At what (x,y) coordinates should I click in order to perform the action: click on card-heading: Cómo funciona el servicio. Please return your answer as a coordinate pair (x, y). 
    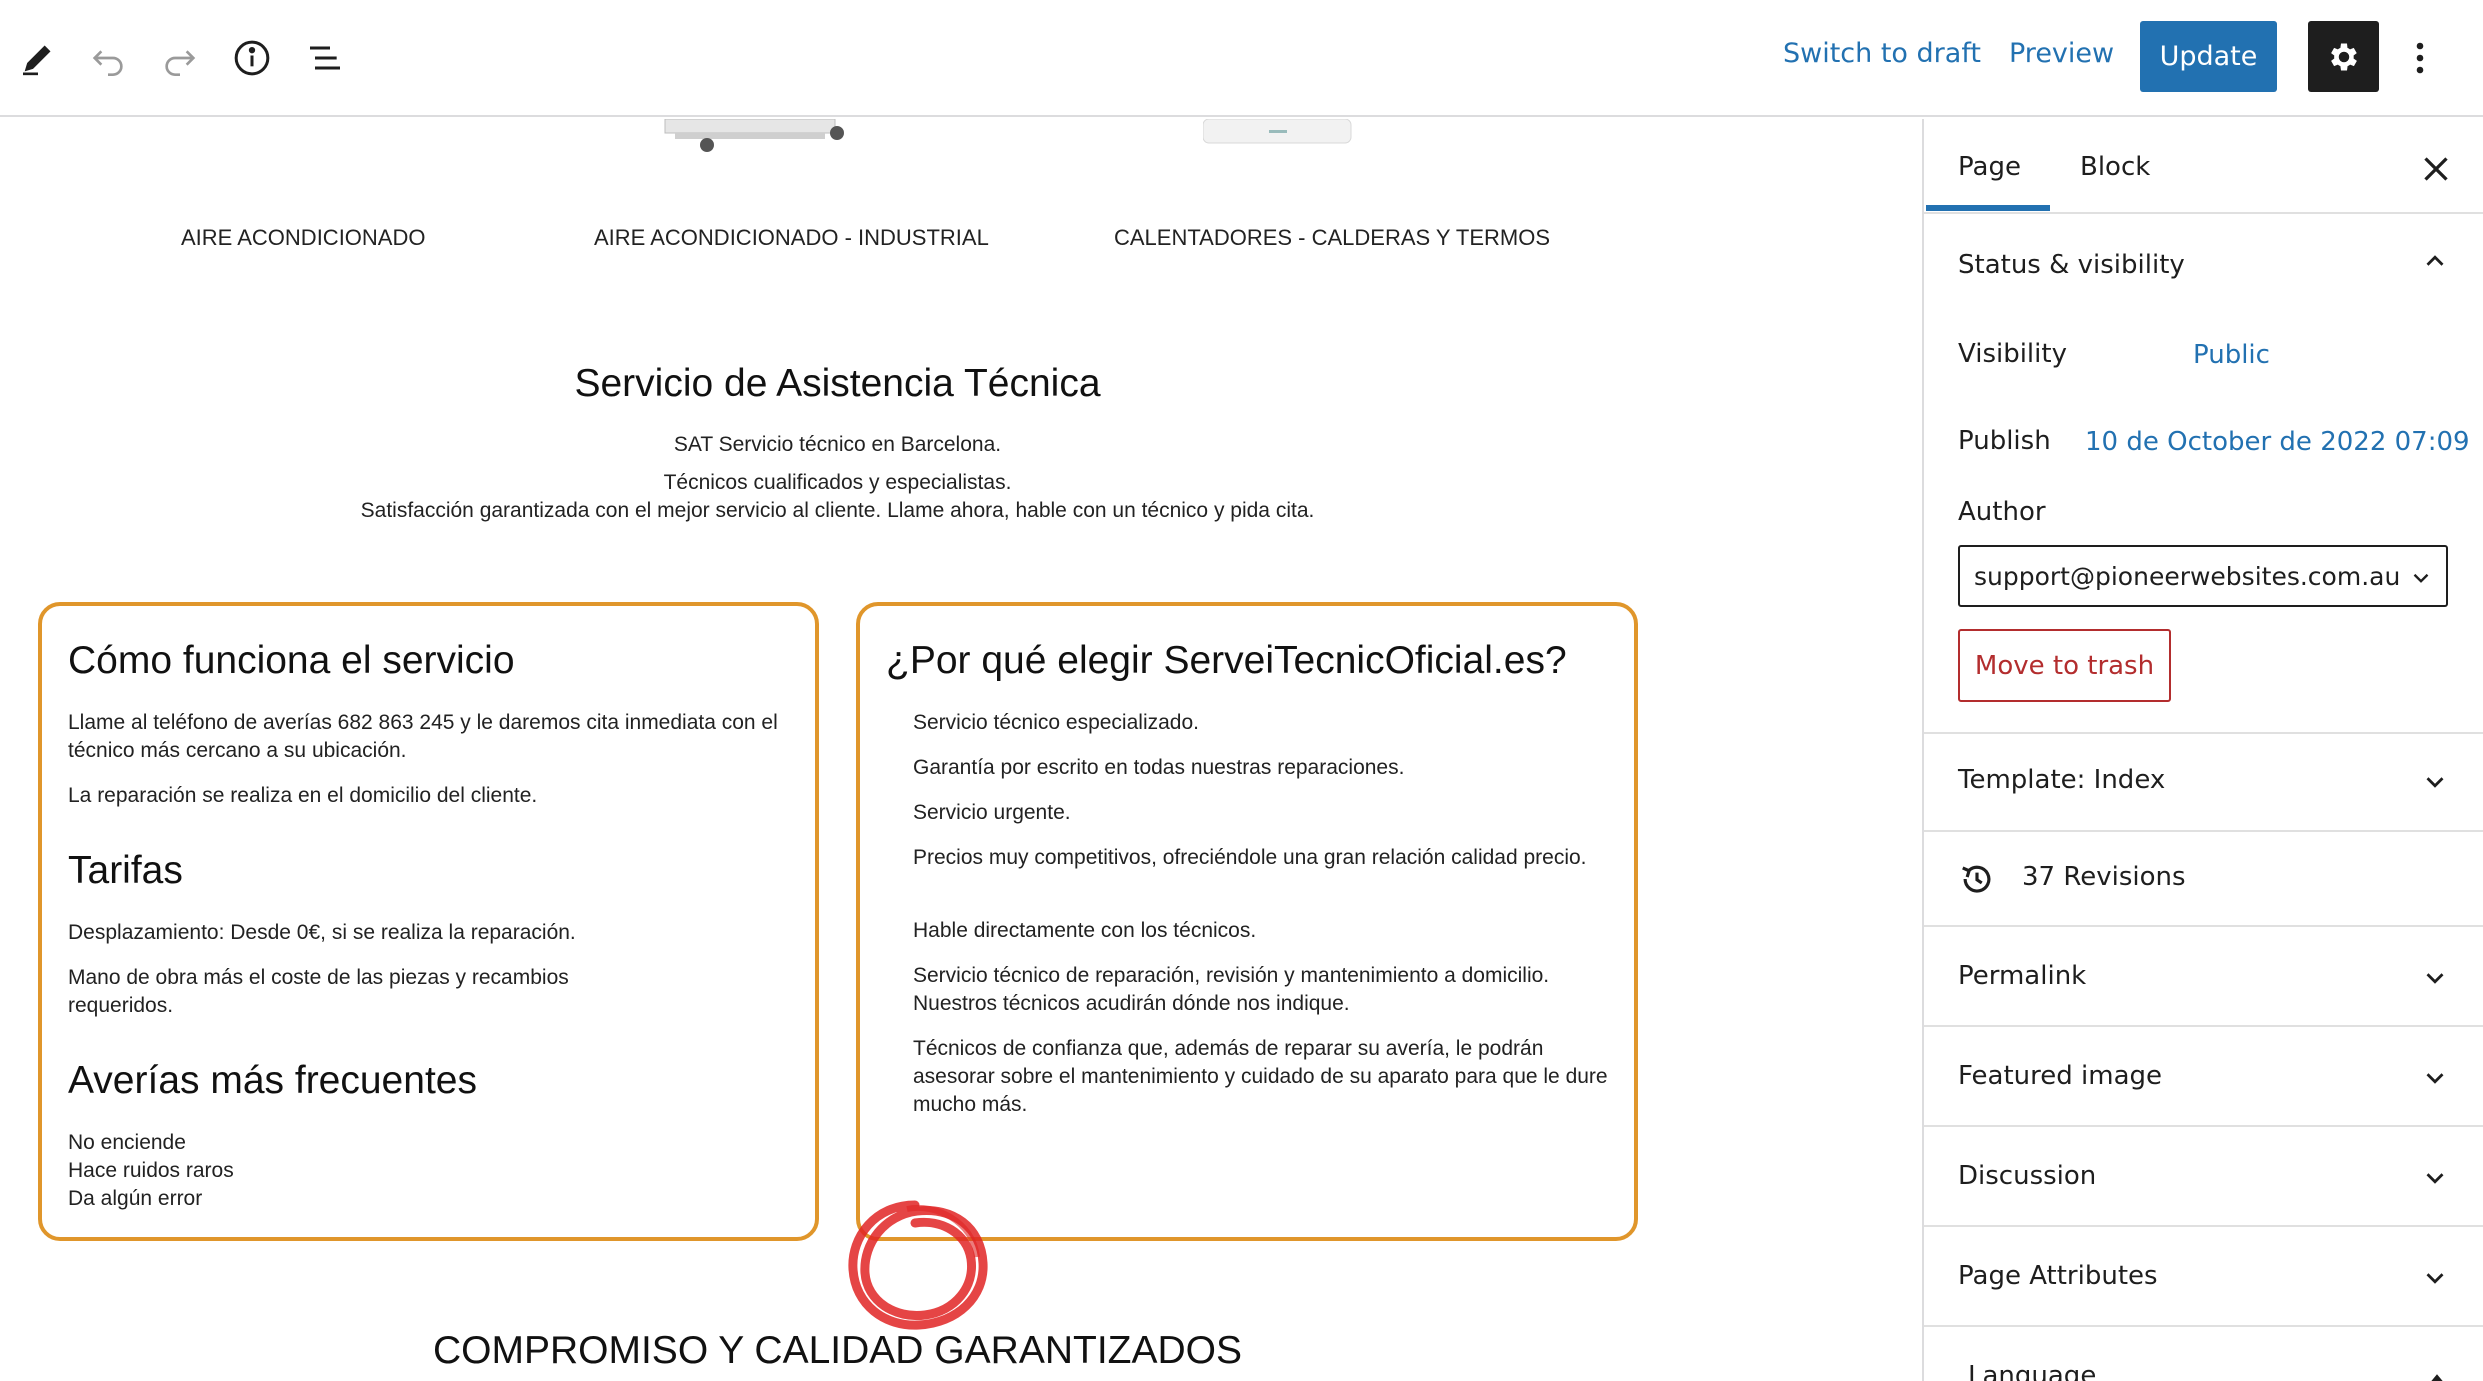
    Looking at the image, I should click on (291, 661).